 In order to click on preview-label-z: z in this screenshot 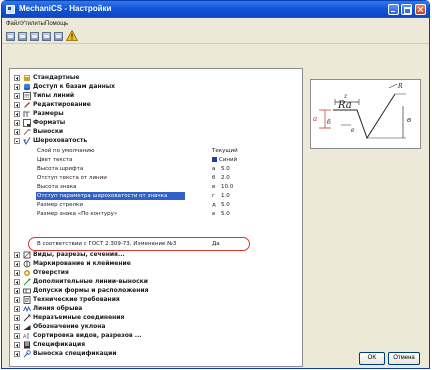, I will do `click(345, 96)`.